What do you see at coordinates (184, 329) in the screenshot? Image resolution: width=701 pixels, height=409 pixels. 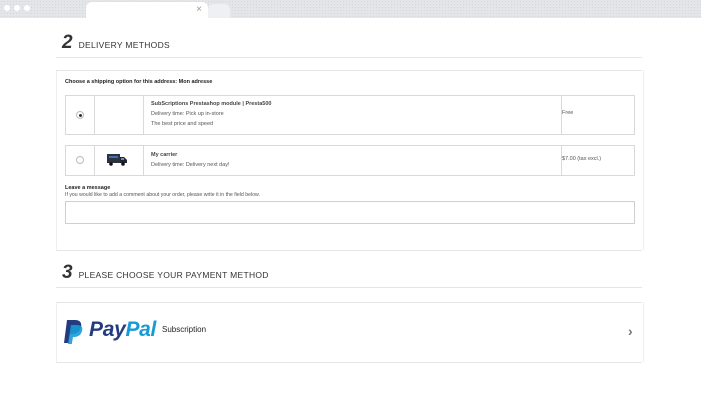 I see `payment-method-label: Subscription` at bounding box center [184, 329].